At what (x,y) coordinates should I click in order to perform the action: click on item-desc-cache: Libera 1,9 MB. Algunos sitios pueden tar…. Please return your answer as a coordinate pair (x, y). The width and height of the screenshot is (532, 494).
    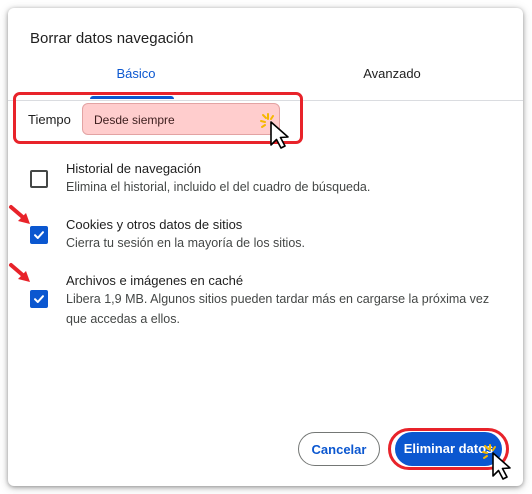
    Looking at the image, I should click on (278, 309).